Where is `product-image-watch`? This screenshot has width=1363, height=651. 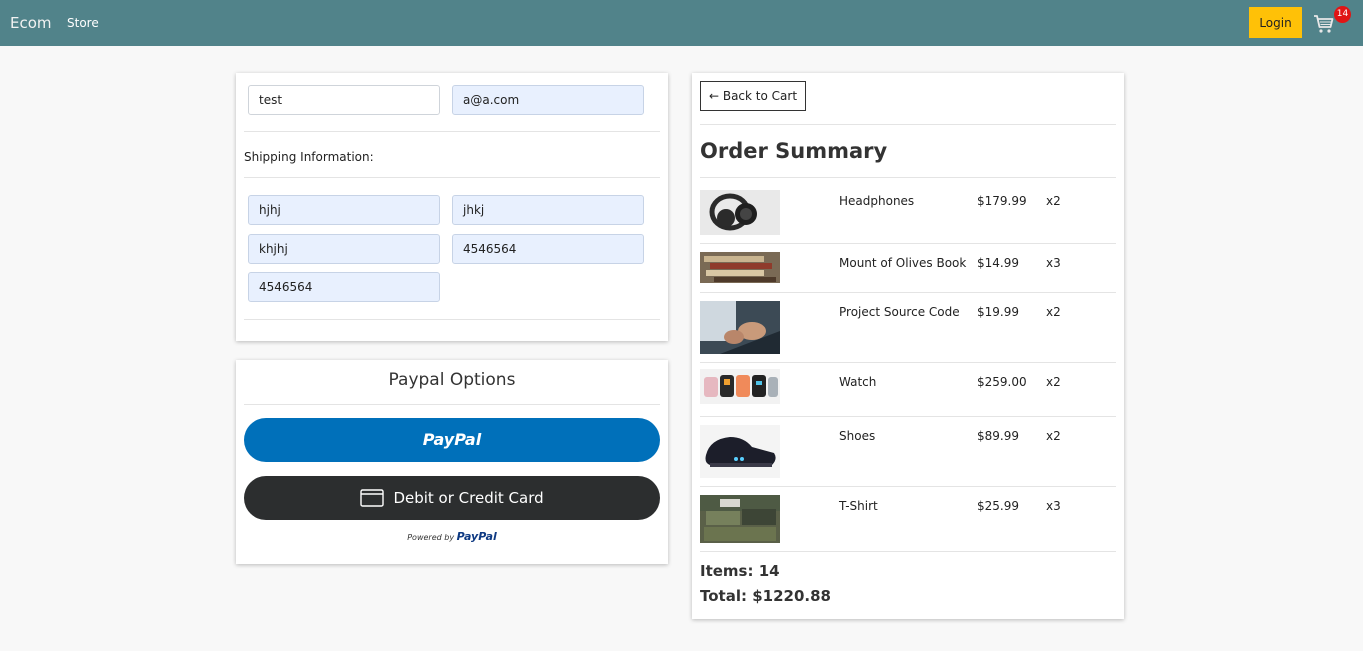 product-image-watch is located at coordinates (740, 386).